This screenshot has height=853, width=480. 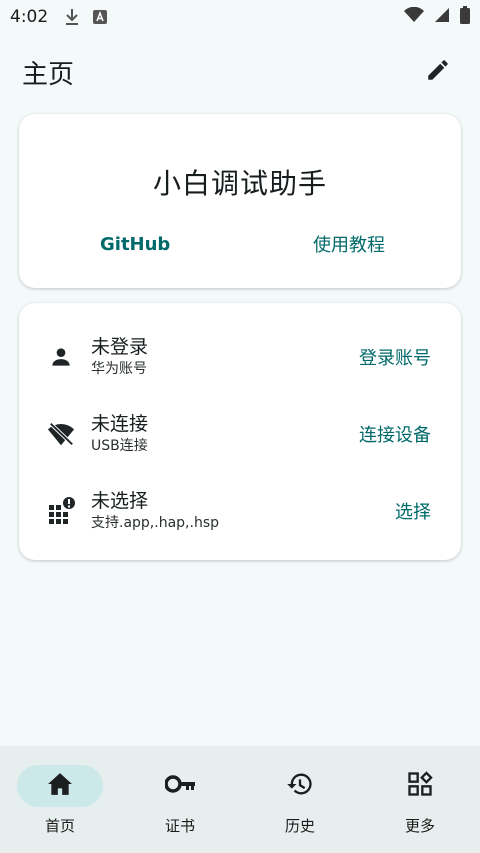 What do you see at coordinates (72, 17) in the screenshot?
I see `download-icon` at bounding box center [72, 17].